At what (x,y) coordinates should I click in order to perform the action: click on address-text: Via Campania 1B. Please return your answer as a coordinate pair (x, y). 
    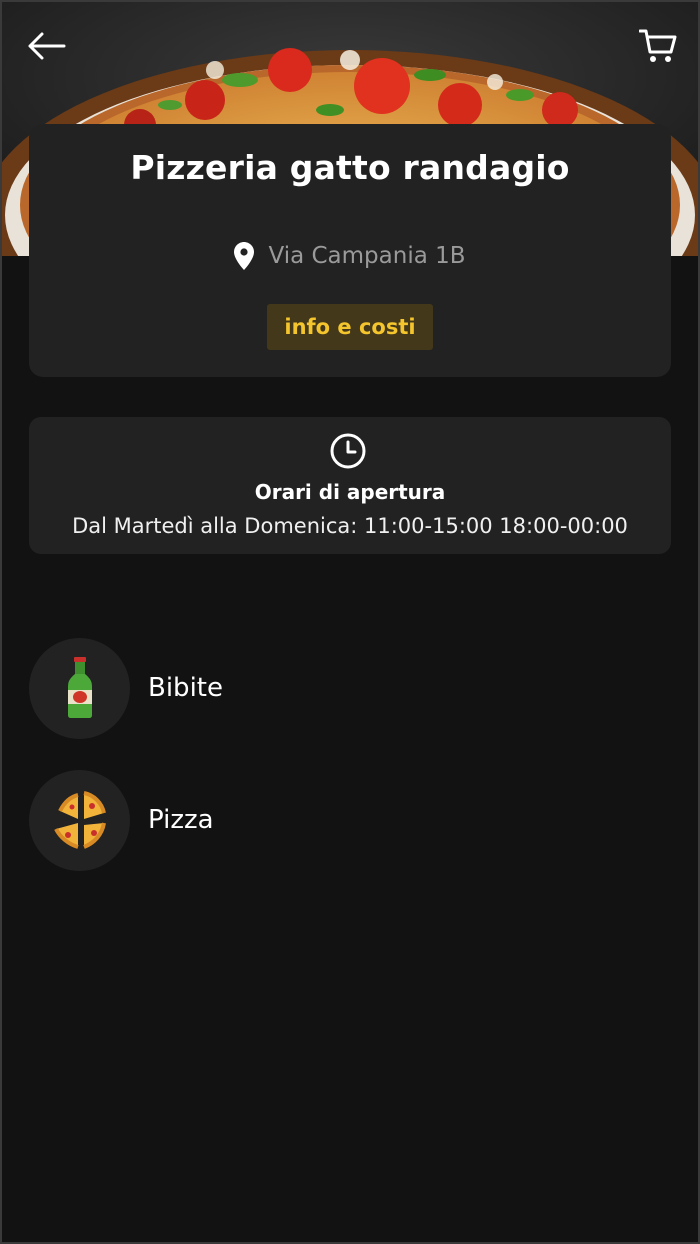
    Looking at the image, I should click on (367, 256).